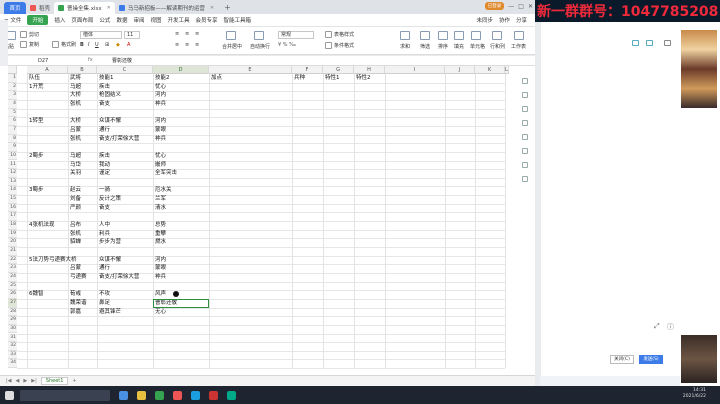 The image size is (720, 404). I want to click on row-header-16: 16, so click(12, 208).